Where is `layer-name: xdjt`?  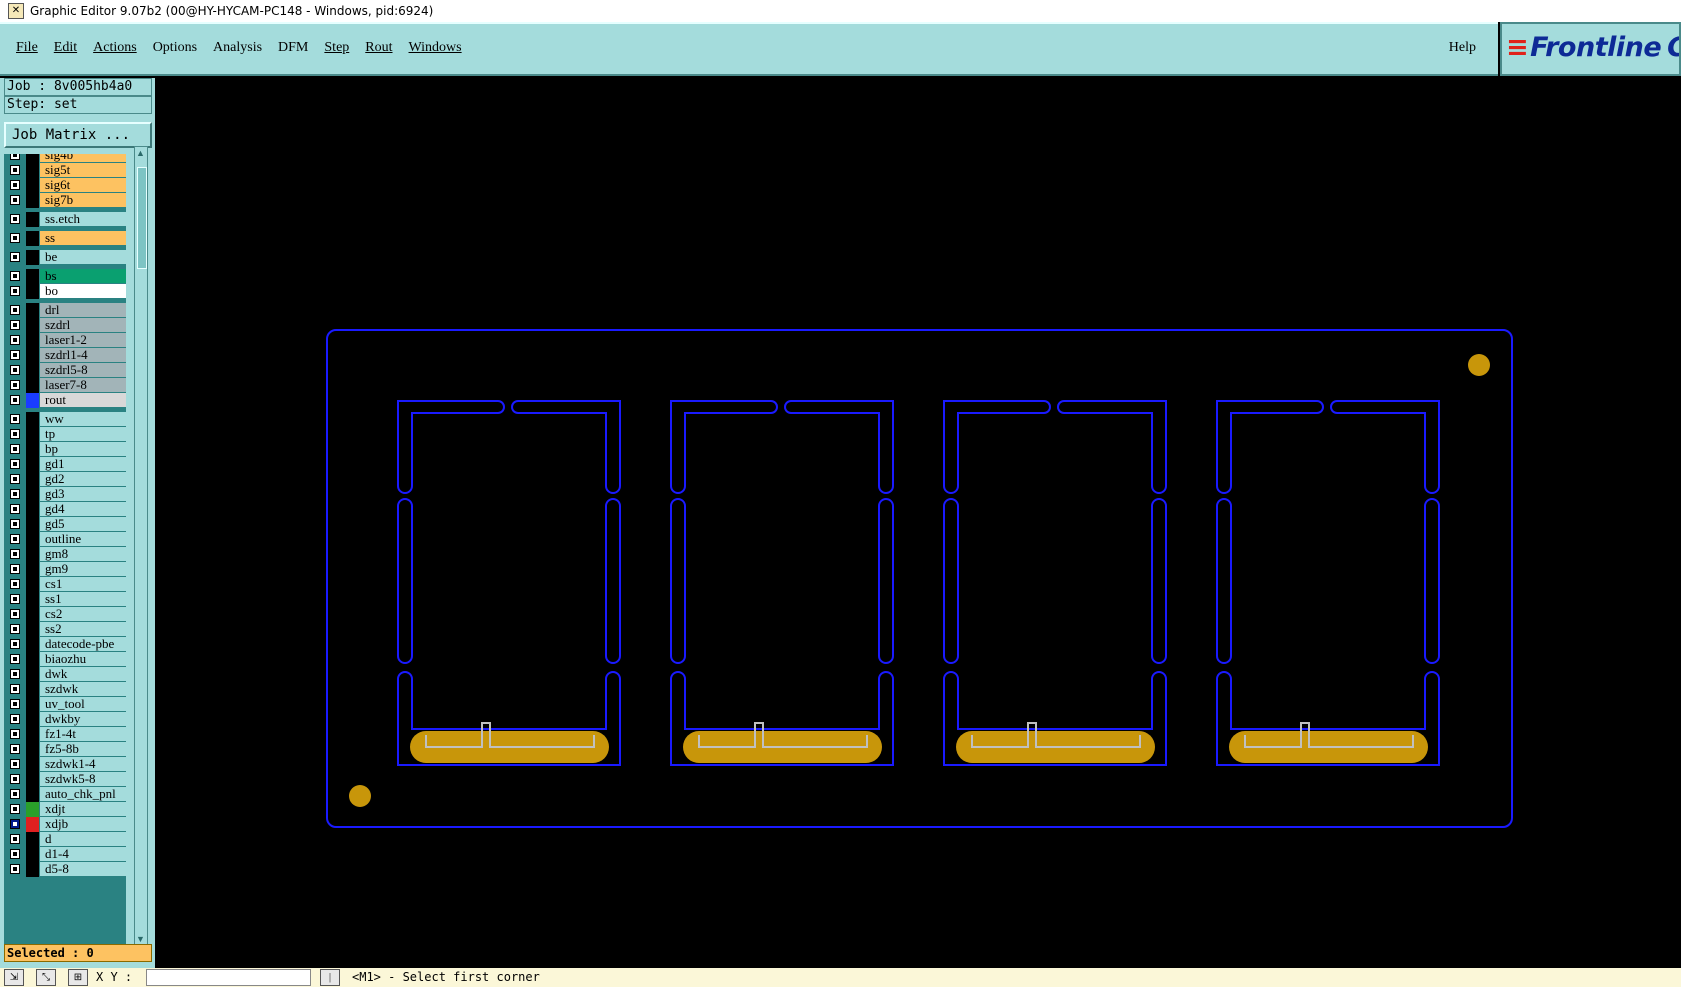
layer-name: xdjt is located at coordinates (83, 809).